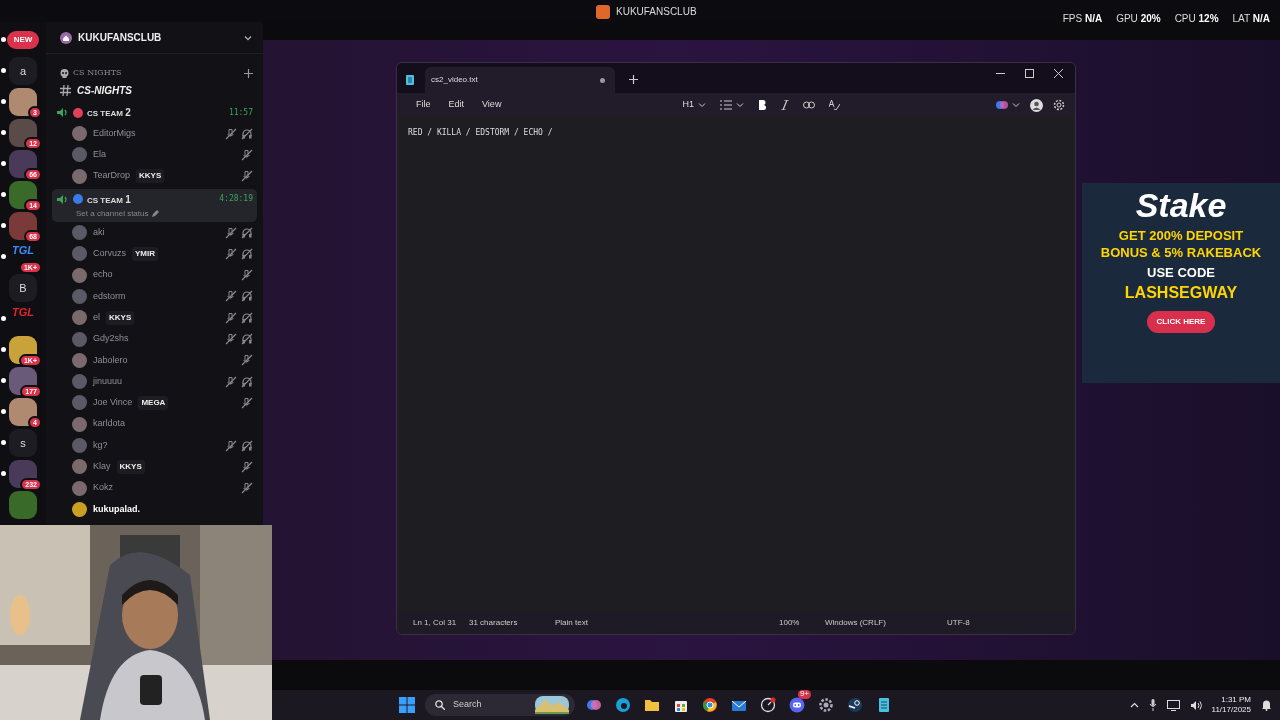 This screenshot has width=1280, height=720. I want to click on clock-date: 11/17/2025, so click(1231, 710).